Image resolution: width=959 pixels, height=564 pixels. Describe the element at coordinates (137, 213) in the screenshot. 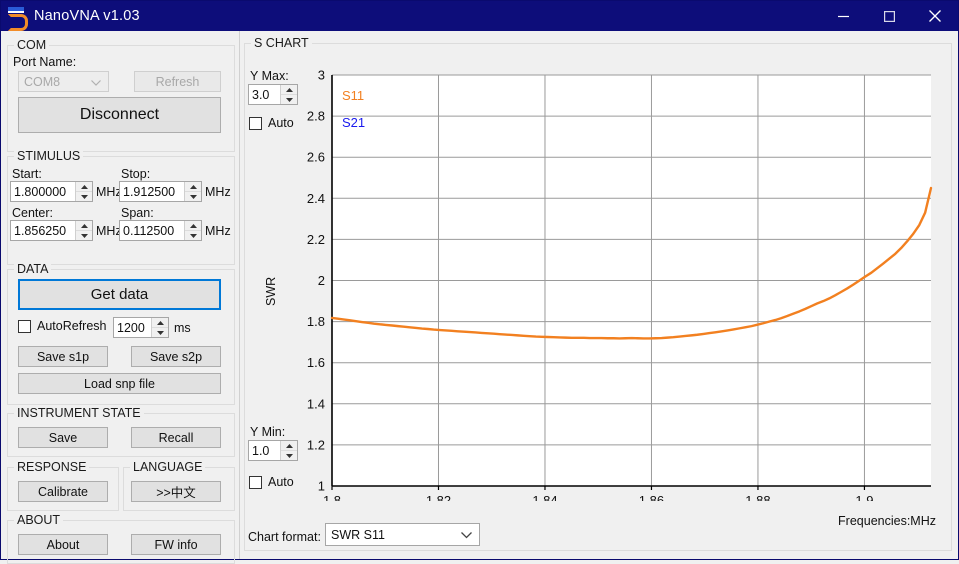

I see `span-label: Span:` at that location.